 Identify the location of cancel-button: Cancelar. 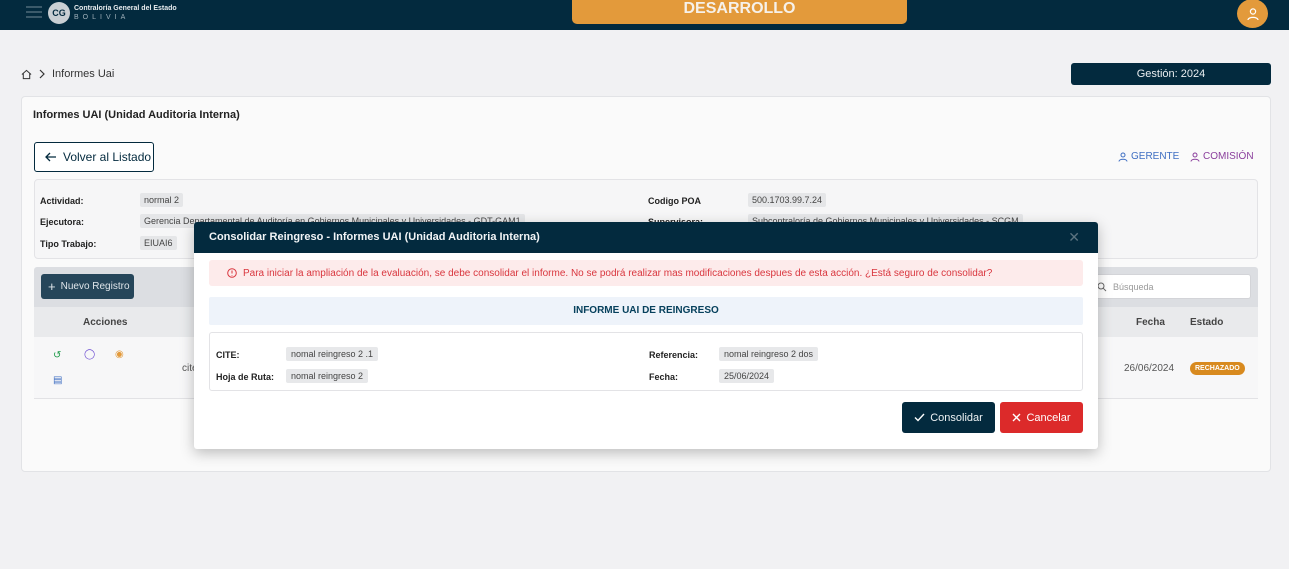
(1041, 417).